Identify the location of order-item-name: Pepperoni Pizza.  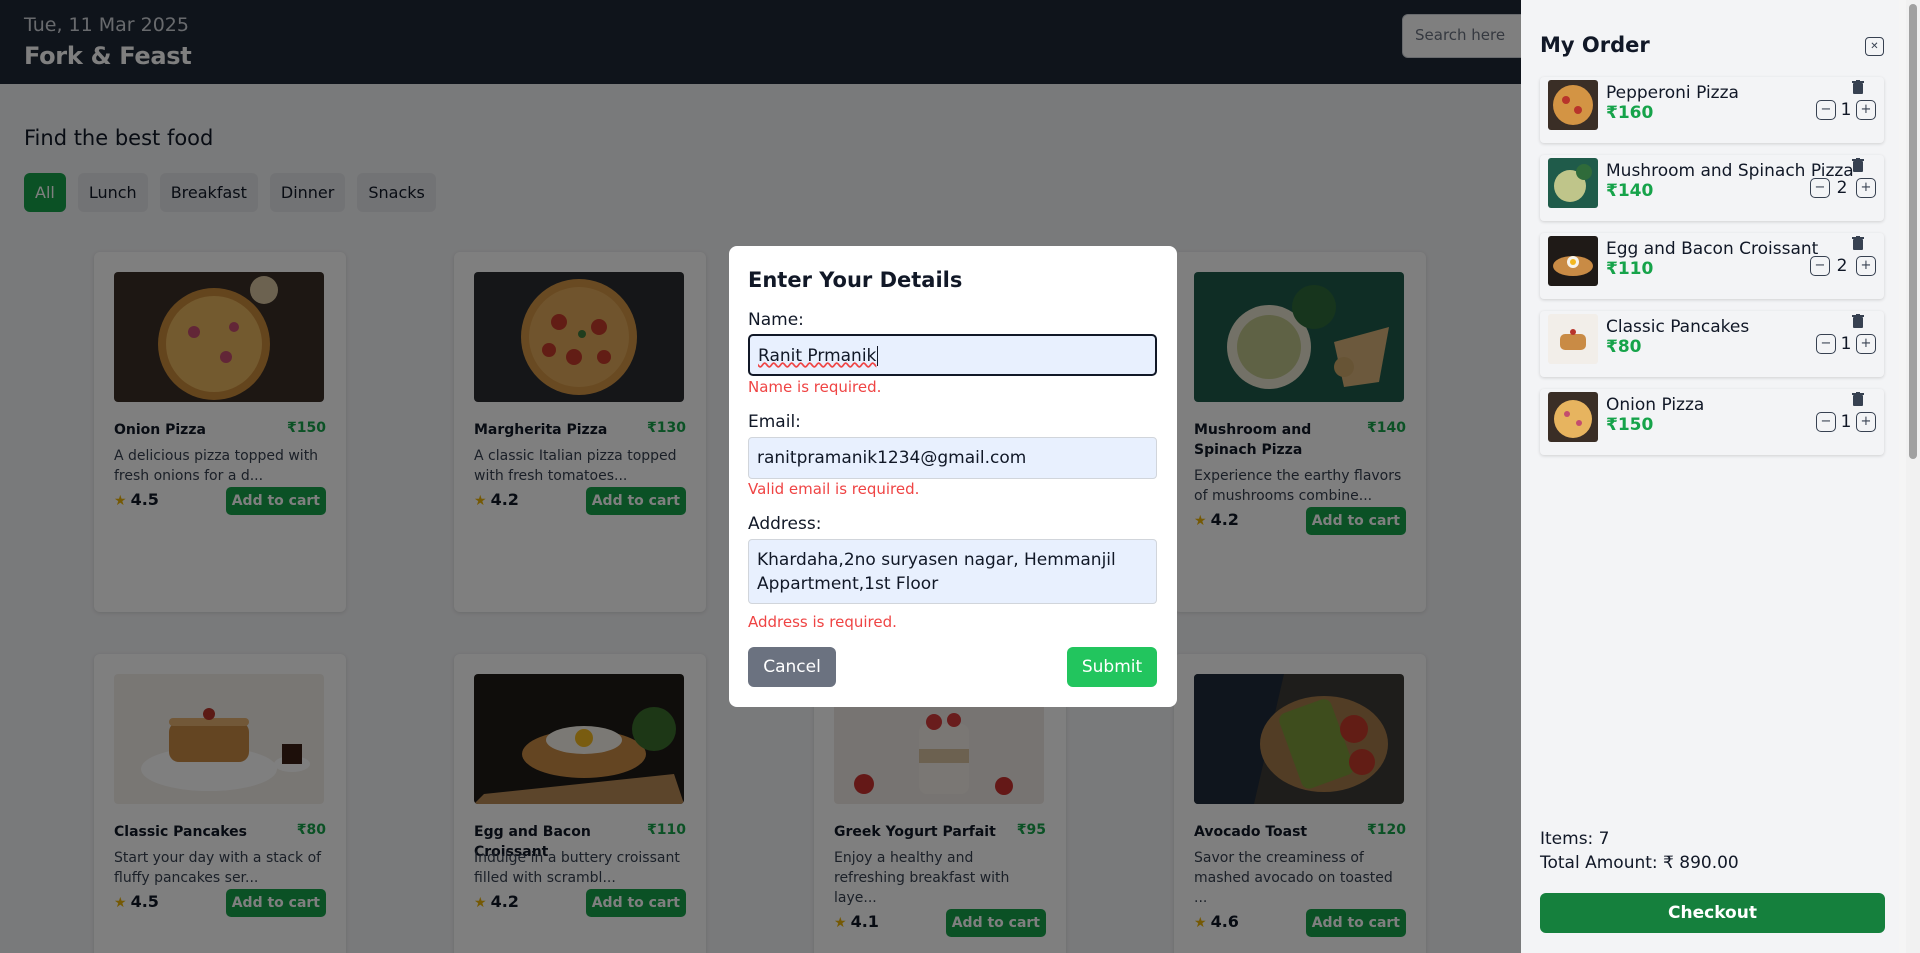
(1672, 93).